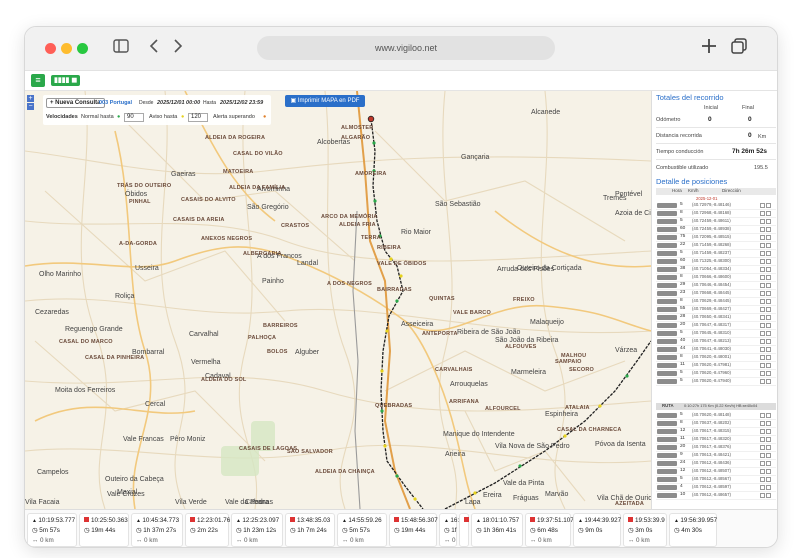  I want to click on vehicle-name: 003 Portugal, so click(115, 103).